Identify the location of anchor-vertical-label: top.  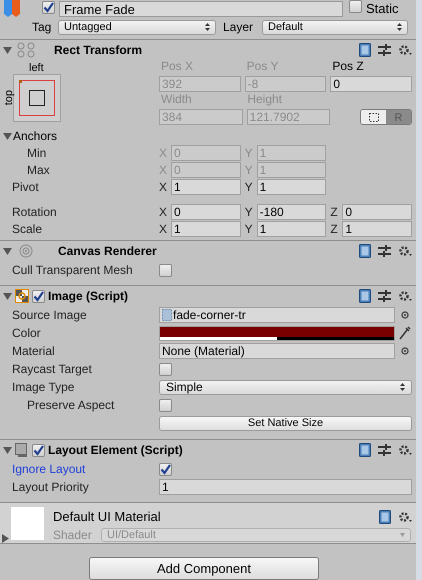
(7, 98).